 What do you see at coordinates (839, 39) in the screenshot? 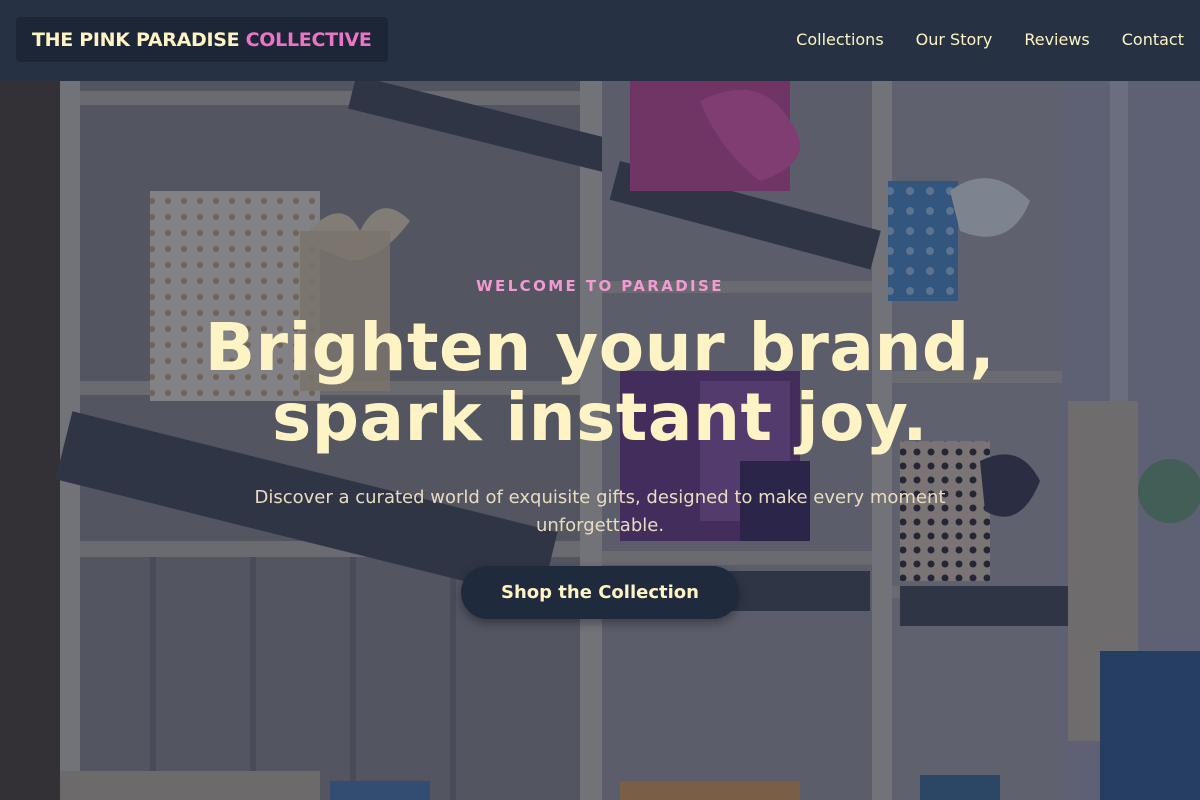
I see `nav-link-collections: Collections` at bounding box center [839, 39].